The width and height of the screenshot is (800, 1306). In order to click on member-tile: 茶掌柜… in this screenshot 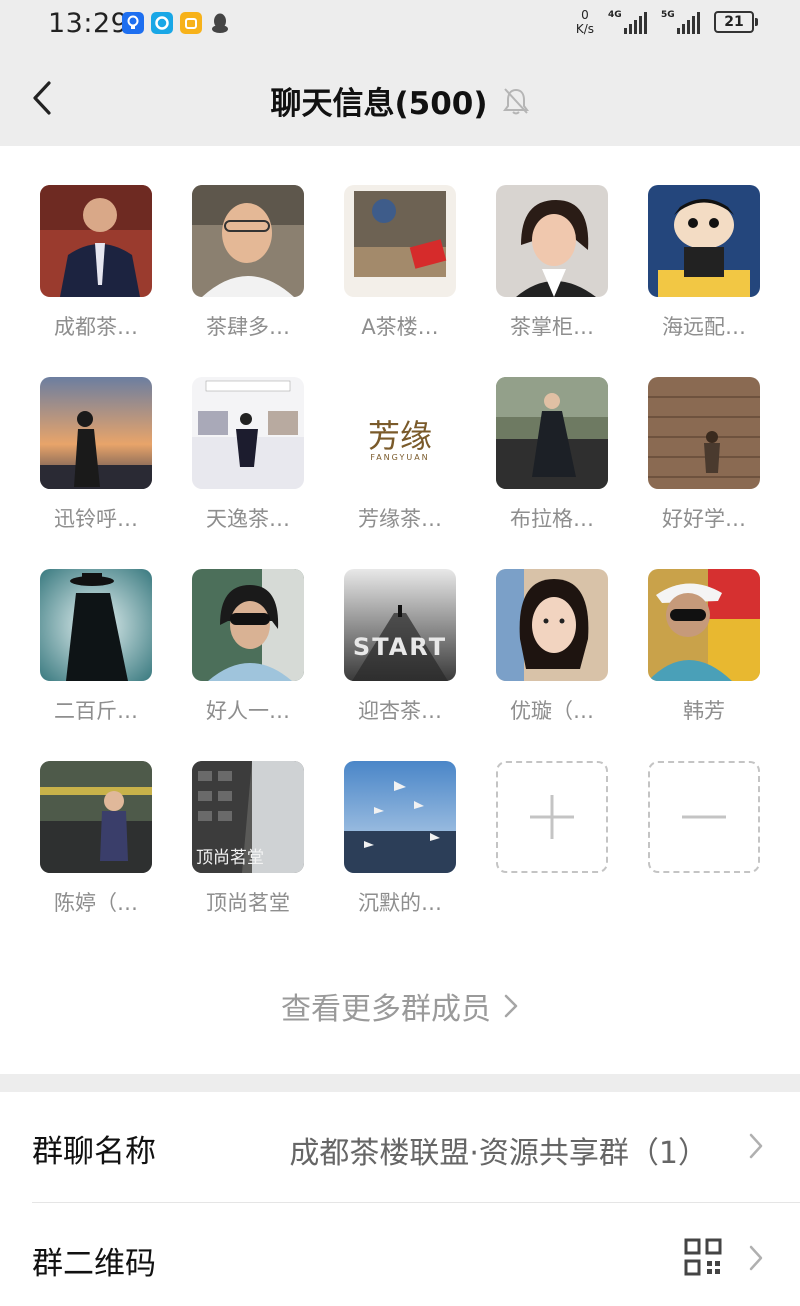, I will do `click(552, 262)`.